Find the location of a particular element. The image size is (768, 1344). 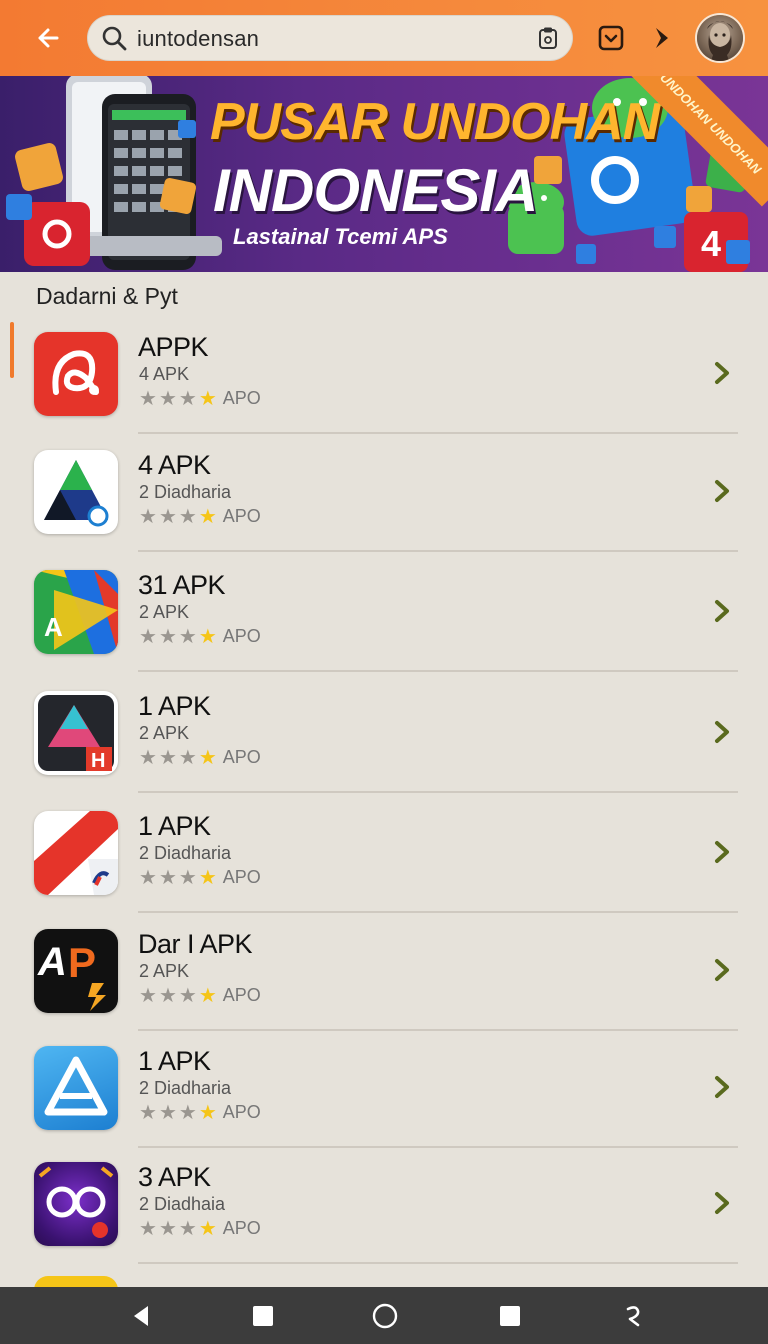

banner-title-secondary: INDONESIA is located at coordinates (375, 190).